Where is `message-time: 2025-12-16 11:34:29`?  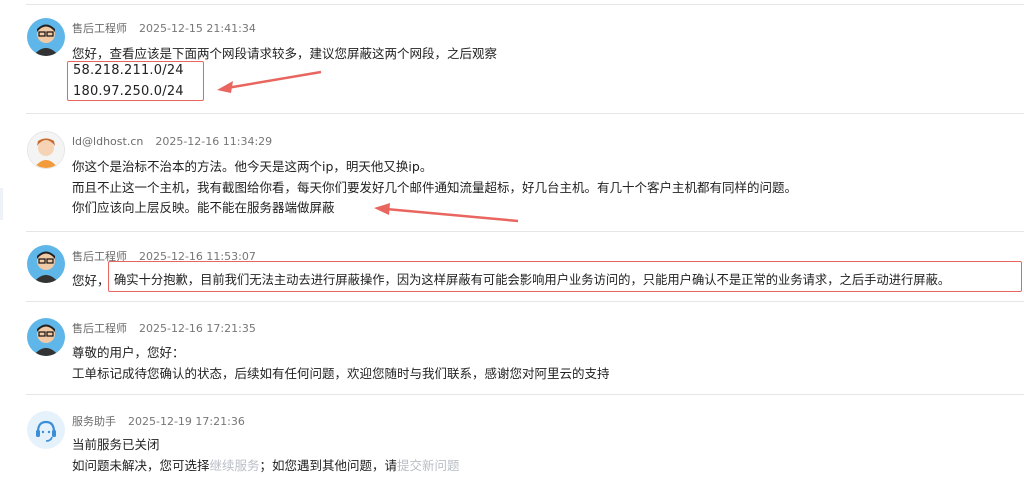
message-time: 2025-12-16 11:34:29 is located at coordinates (214, 141).